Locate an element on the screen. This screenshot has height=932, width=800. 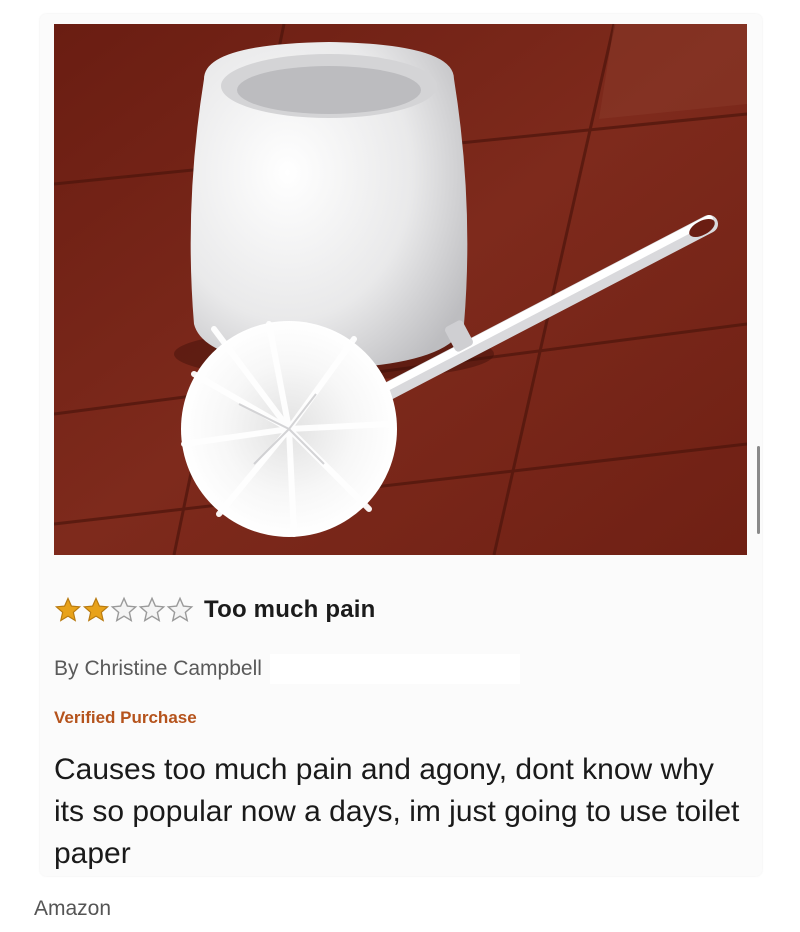
author-name: Christine Campbell is located at coordinates (173, 669).